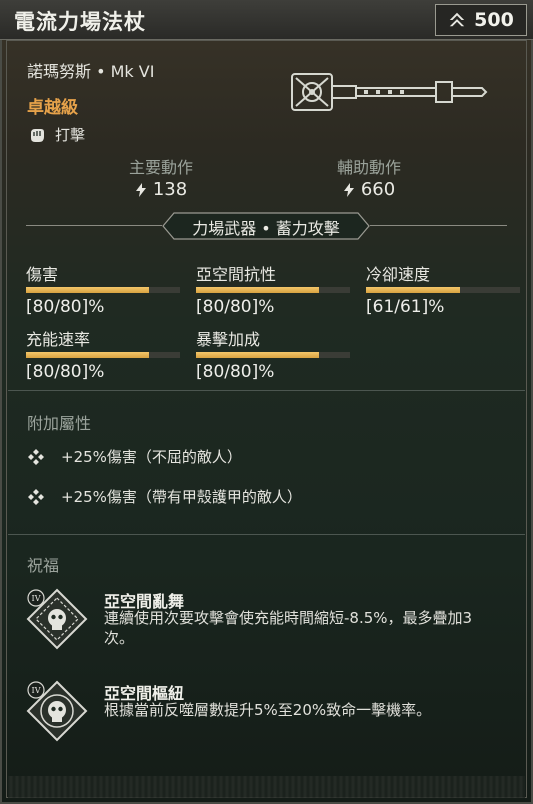 The width and height of the screenshot is (533, 804). I want to click on stat-value: [61/61]%, so click(405, 307).